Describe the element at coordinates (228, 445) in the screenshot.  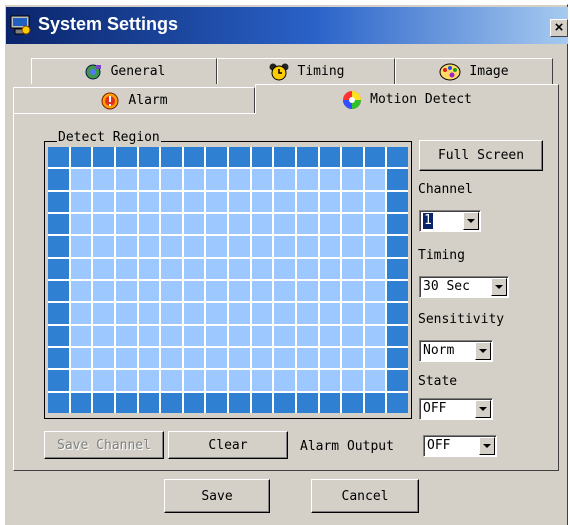
I see `clear-button: Clear` at that location.